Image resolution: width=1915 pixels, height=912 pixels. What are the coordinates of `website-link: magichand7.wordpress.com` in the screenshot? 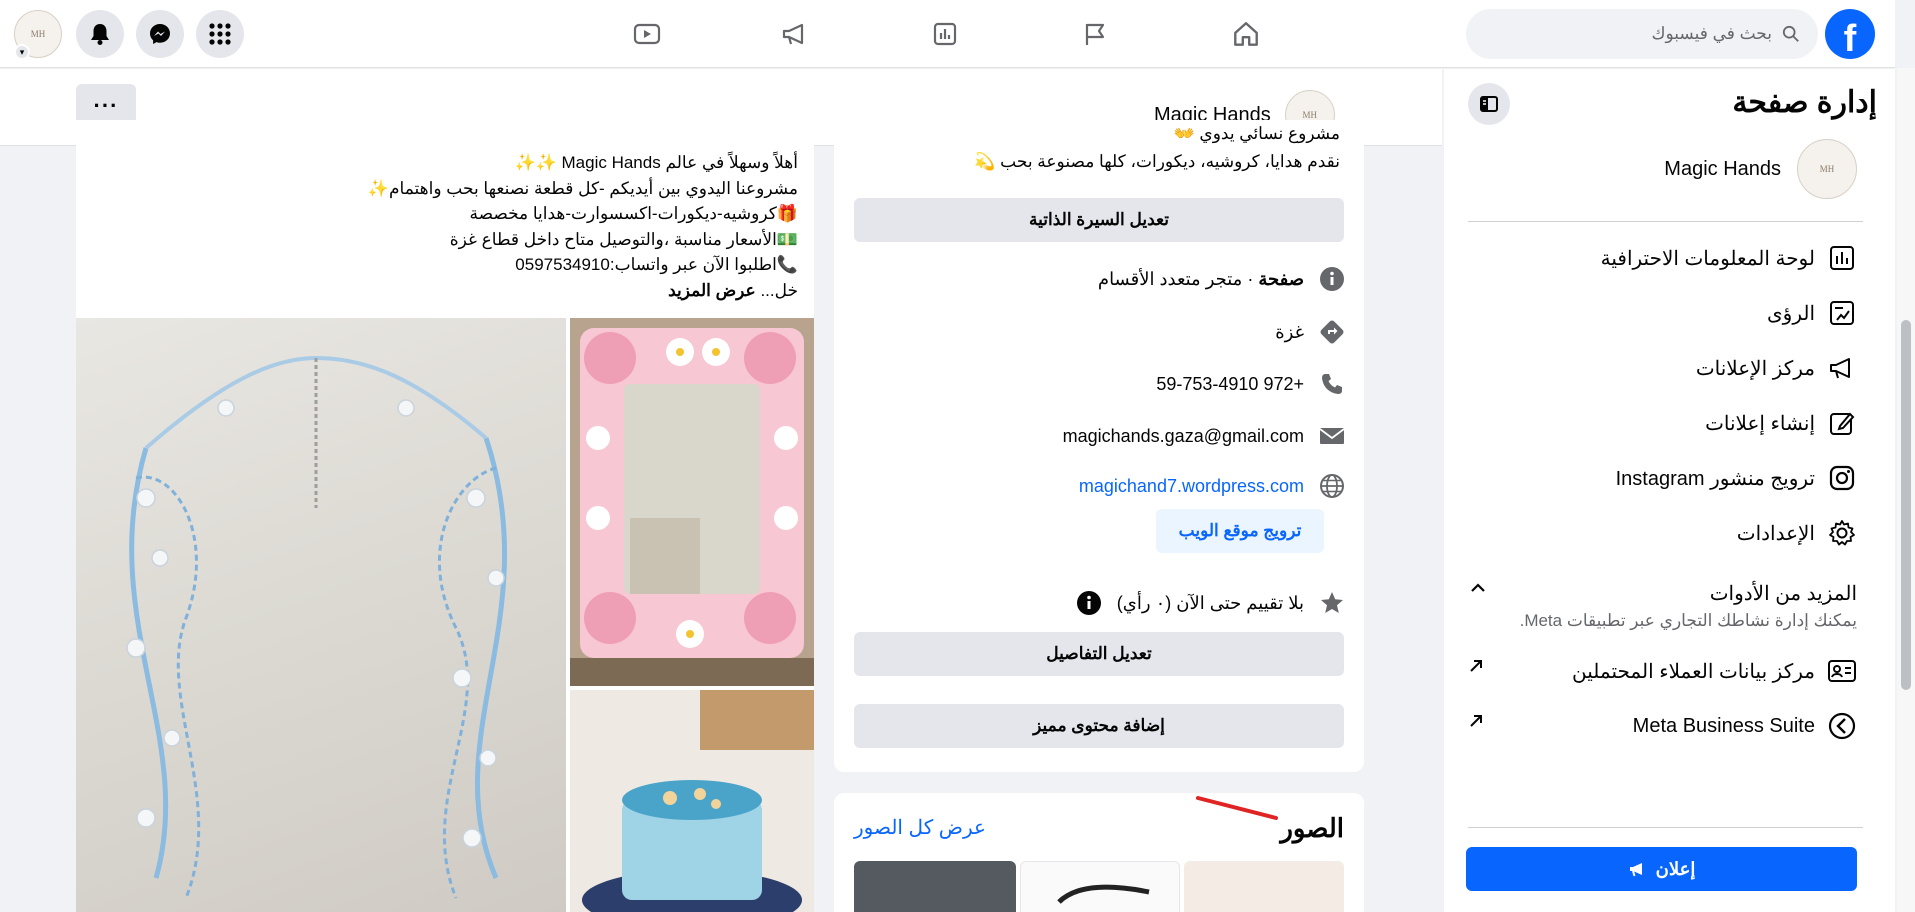 It's located at (1191, 486).